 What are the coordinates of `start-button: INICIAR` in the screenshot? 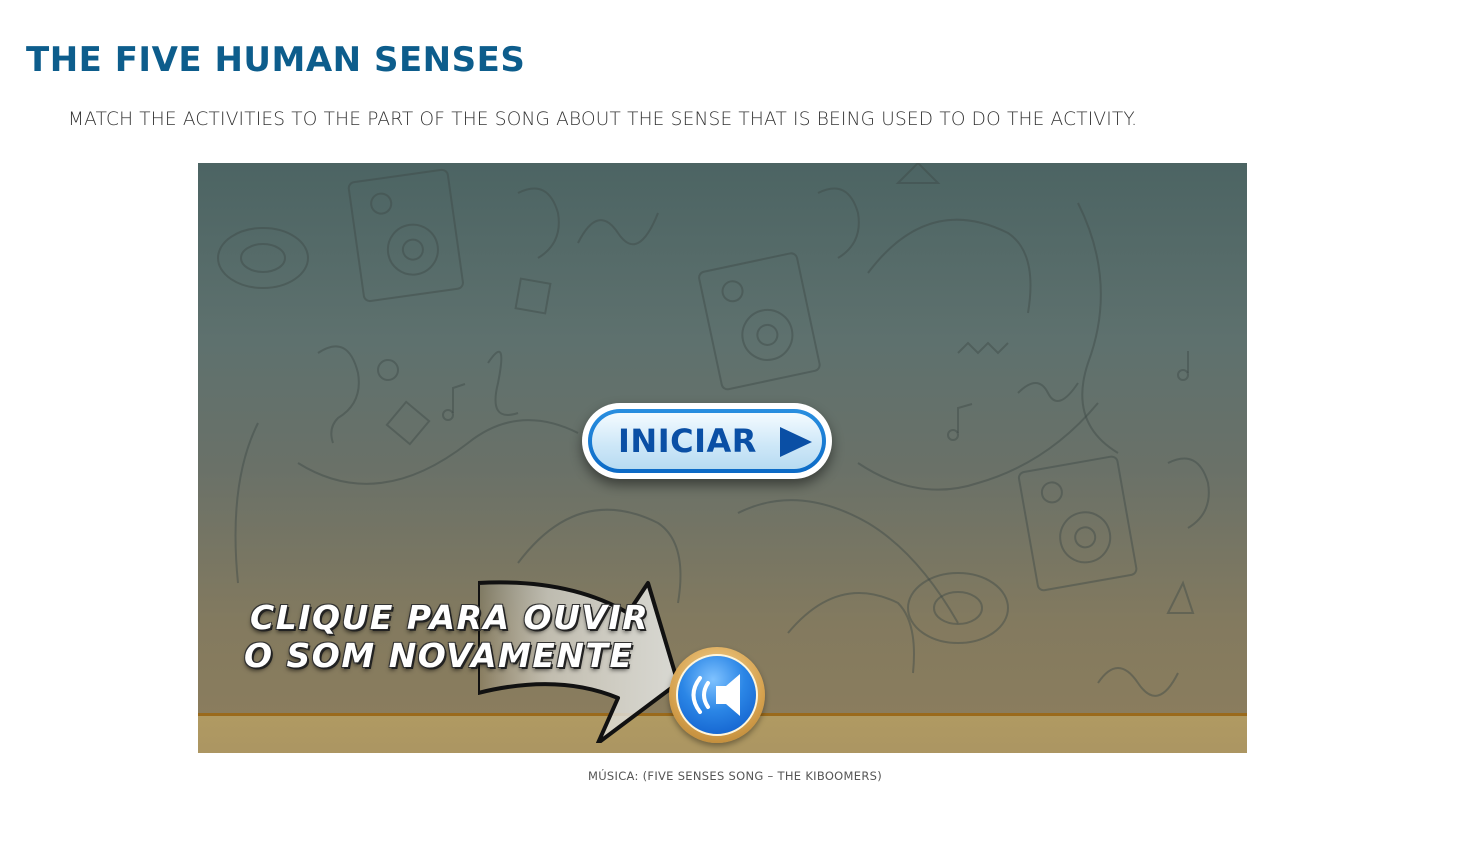 It's located at (707, 441).